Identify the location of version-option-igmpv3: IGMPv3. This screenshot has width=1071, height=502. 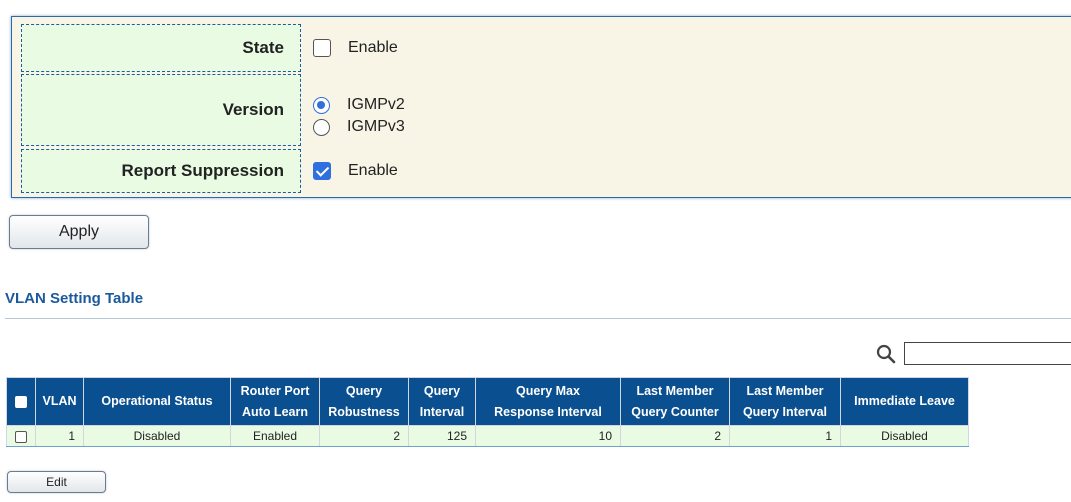
(359, 127).